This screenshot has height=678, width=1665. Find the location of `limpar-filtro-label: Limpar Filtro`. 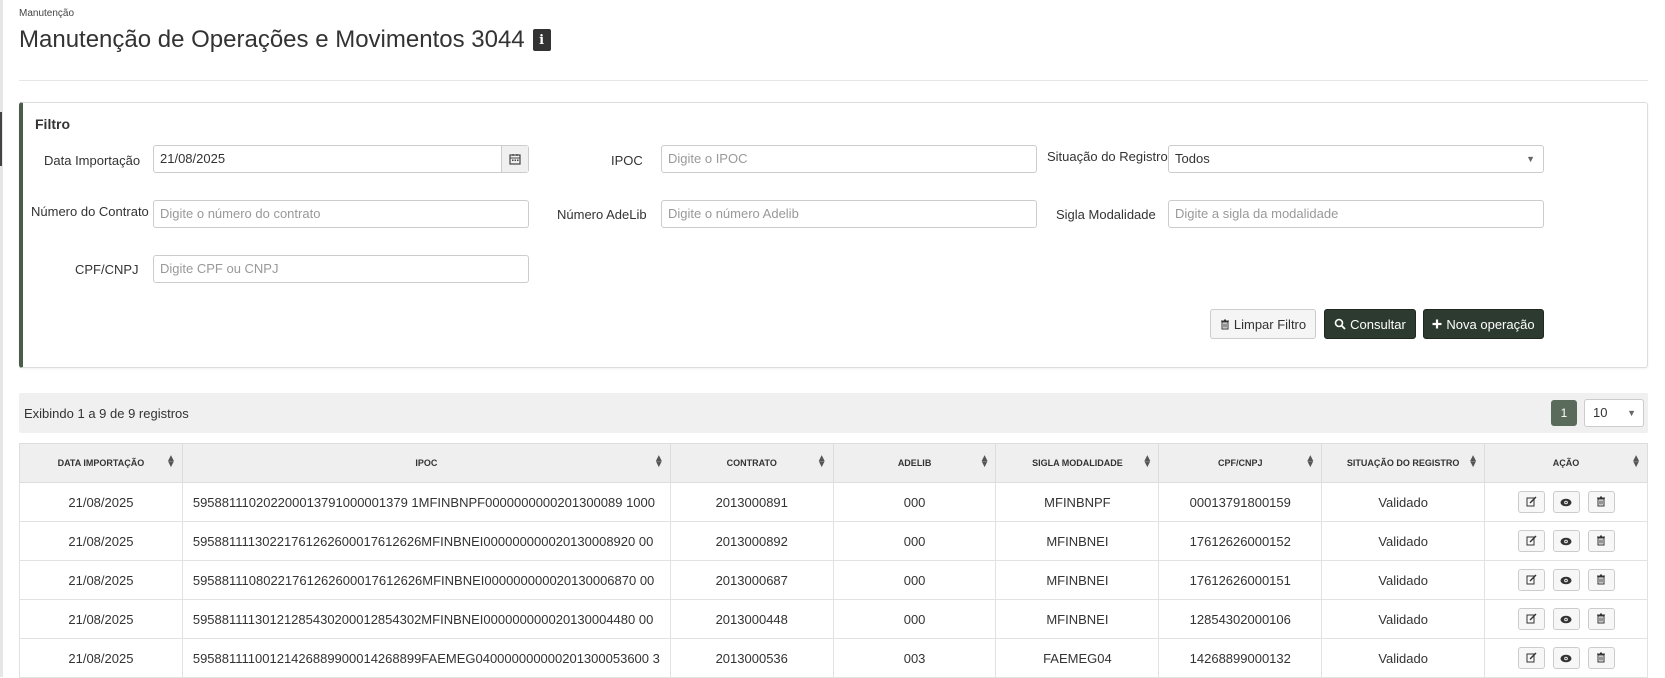

limpar-filtro-label: Limpar Filtro is located at coordinates (1270, 324).